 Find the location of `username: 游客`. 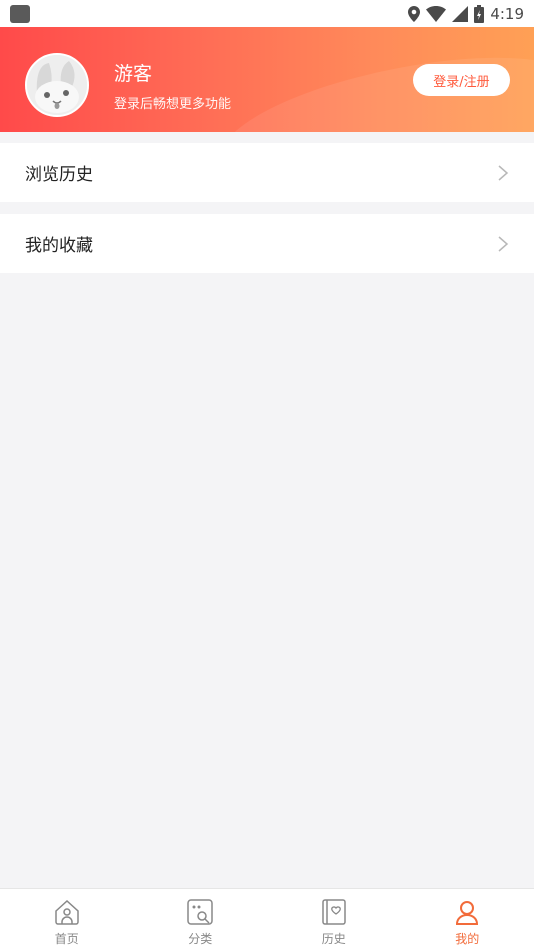

username: 游客 is located at coordinates (133, 72).